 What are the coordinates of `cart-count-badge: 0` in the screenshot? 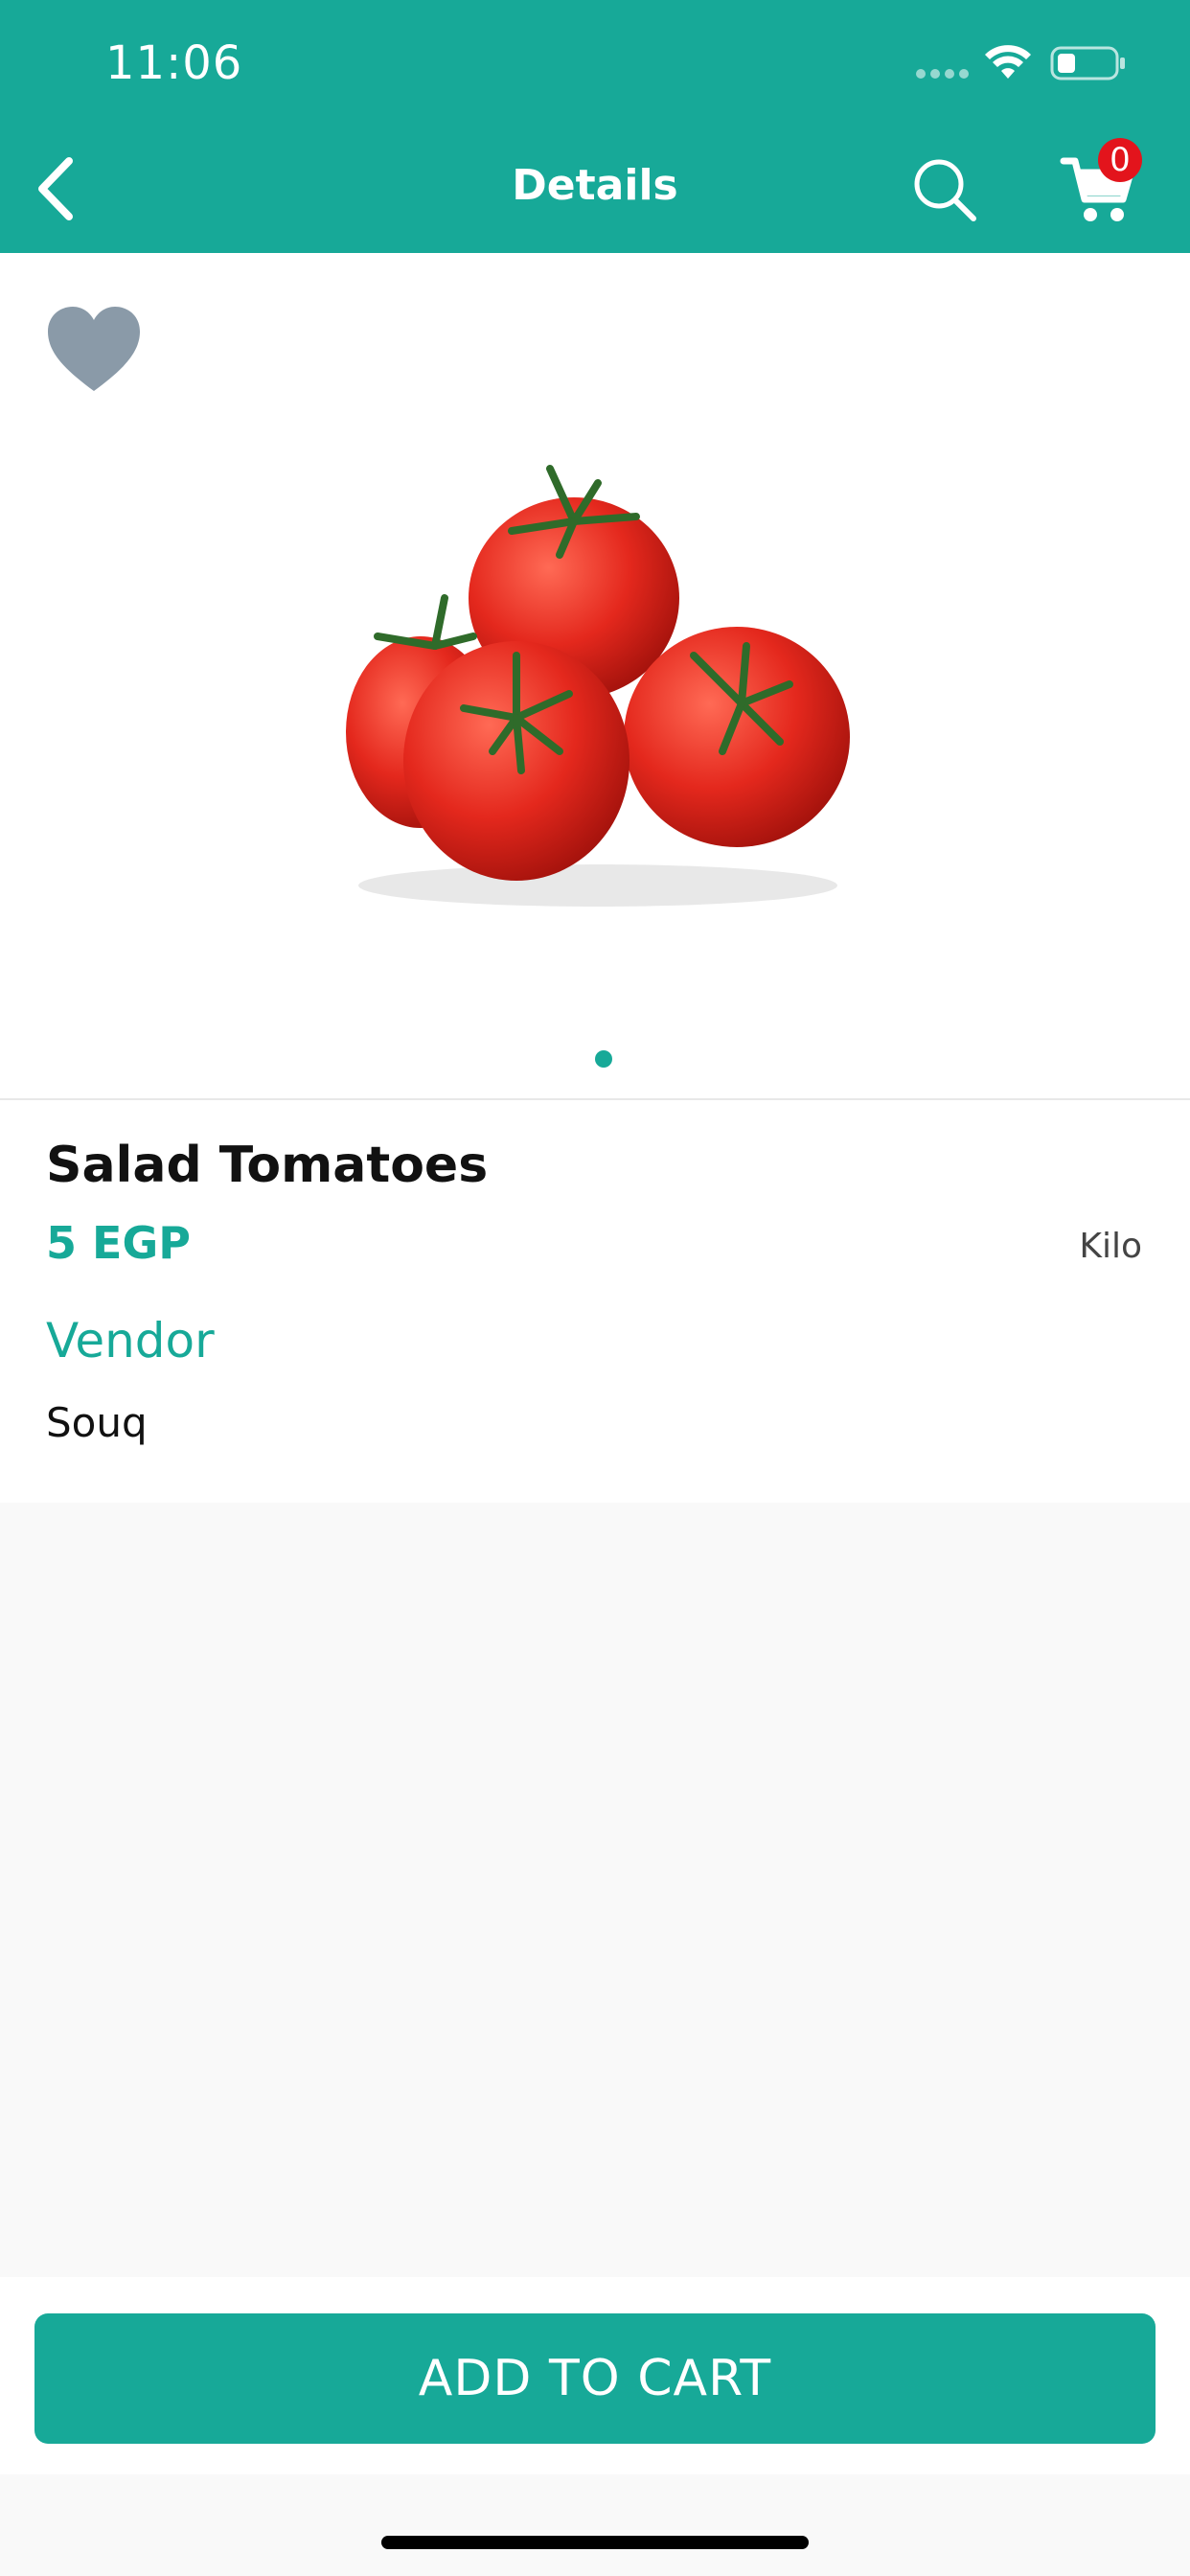 It's located at (1120, 160).